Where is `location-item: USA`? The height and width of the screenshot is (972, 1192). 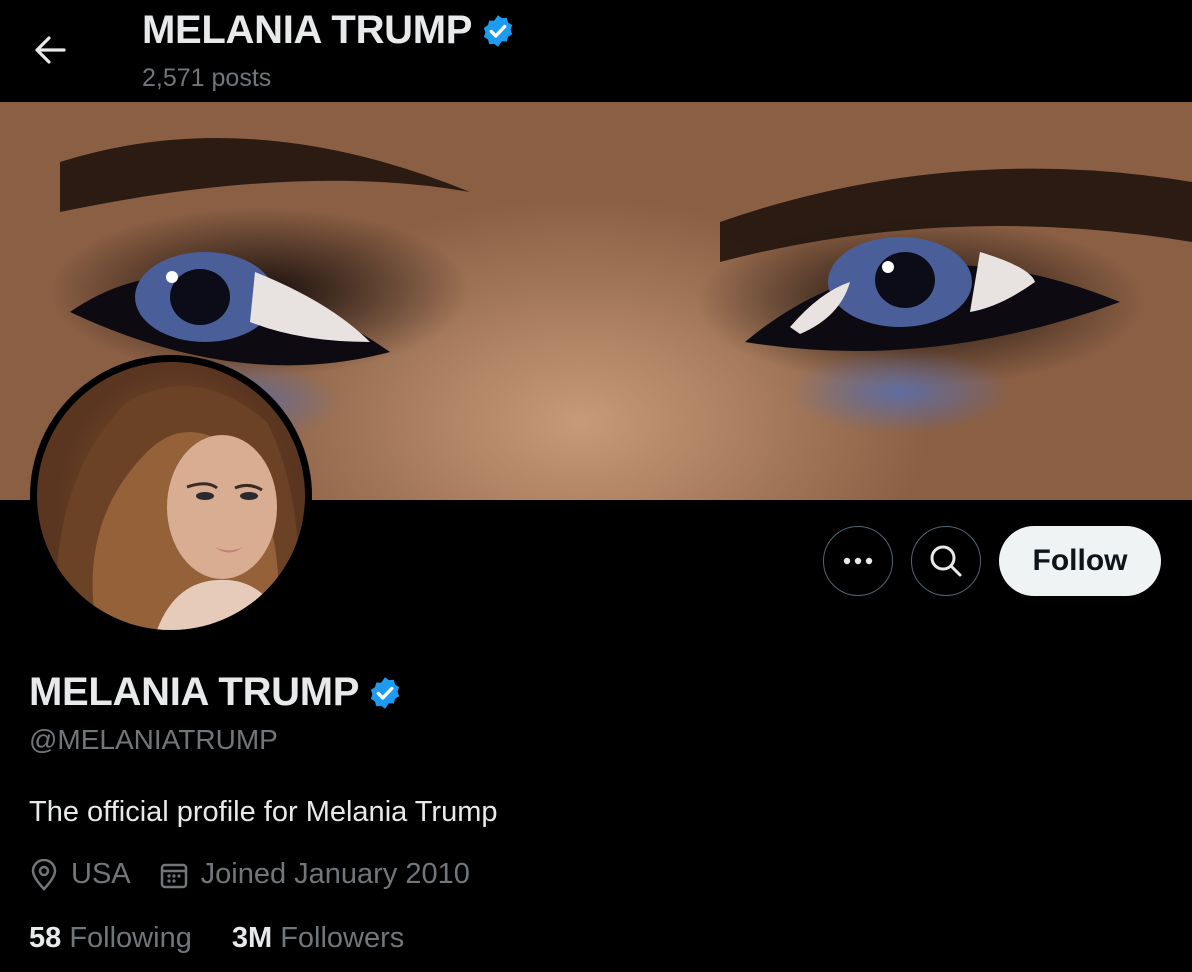 location-item: USA is located at coordinates (80, 874).